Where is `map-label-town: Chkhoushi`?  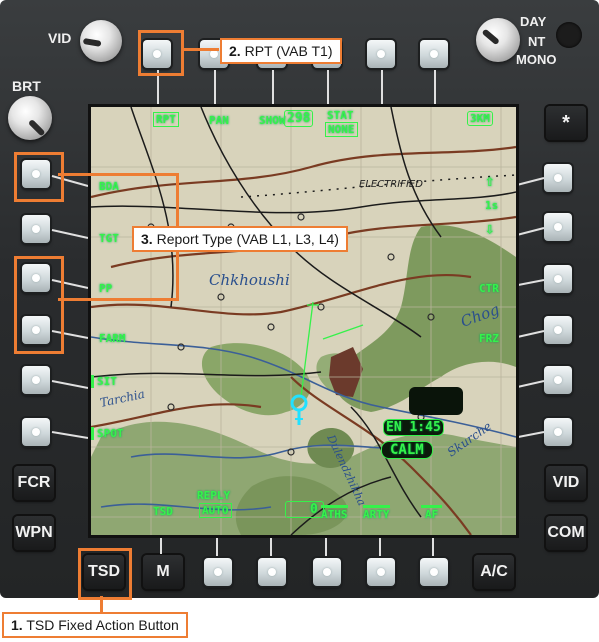 map-label-town: Chkhoushi is located at coordinates (249, 280).